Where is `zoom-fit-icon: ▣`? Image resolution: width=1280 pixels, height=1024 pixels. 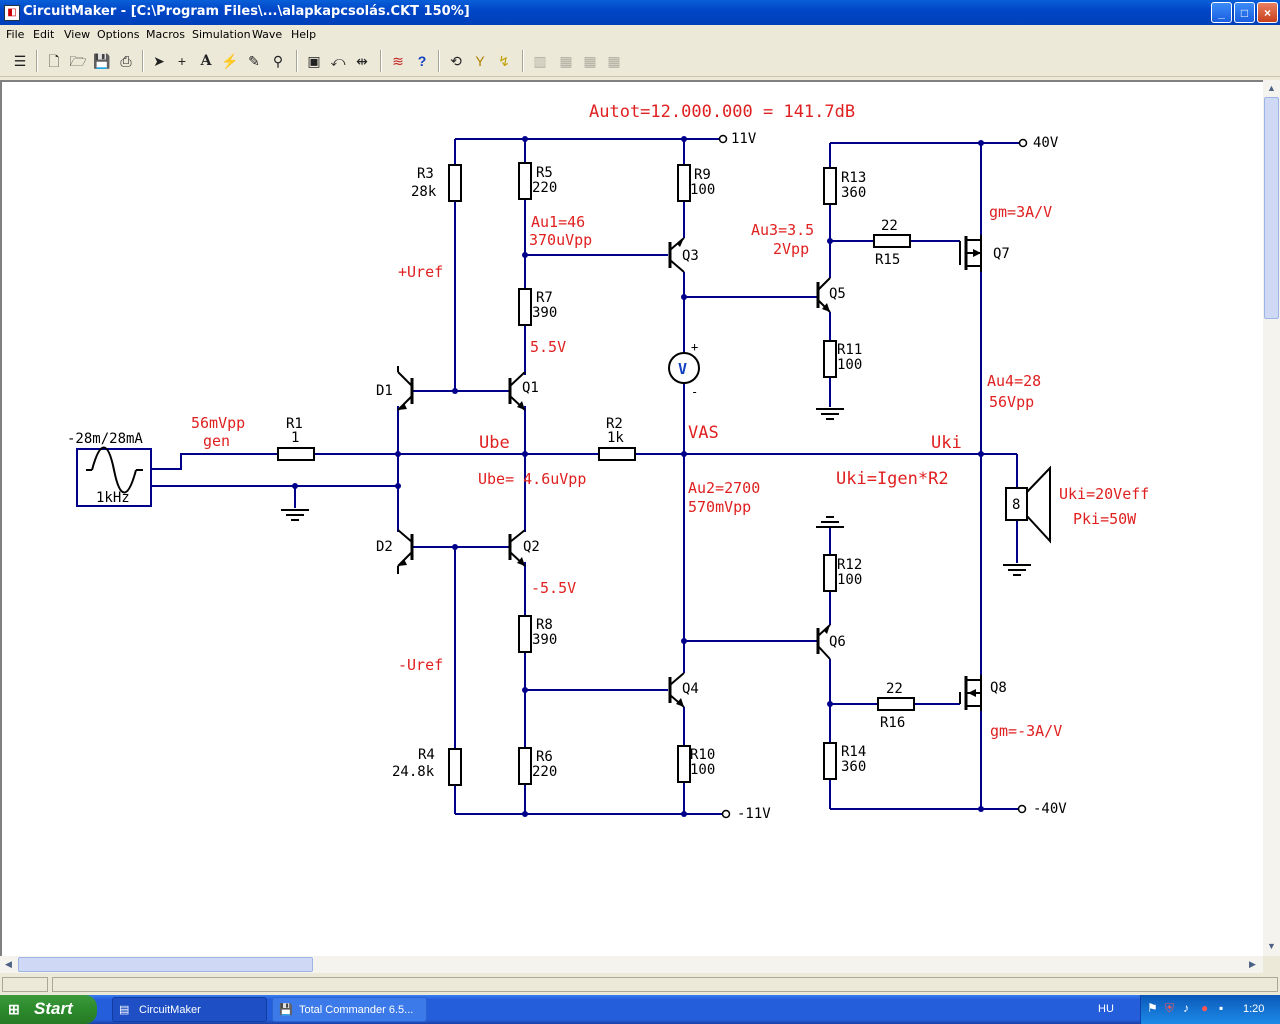
zoom-fit-icon: ▣ is located at coordinates (314, 61).